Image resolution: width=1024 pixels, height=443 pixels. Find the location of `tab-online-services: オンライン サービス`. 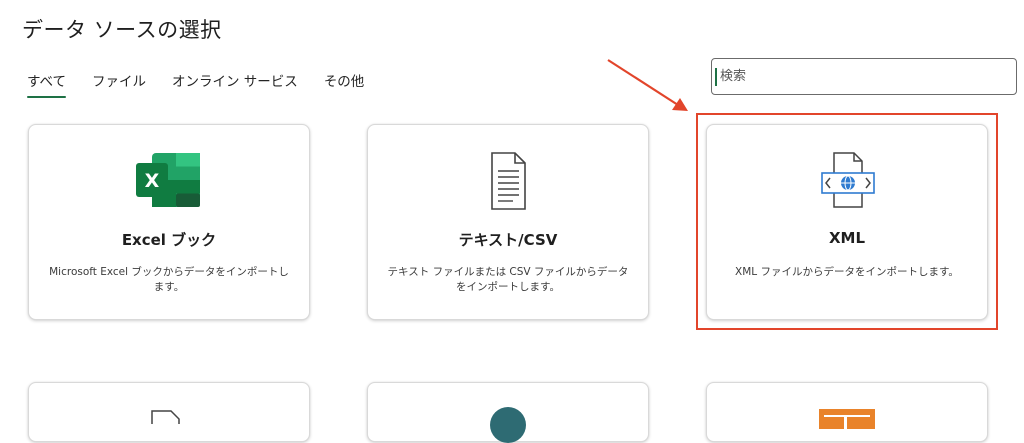

tab-online-services: オンライン サービス is located at coordinates (235, 83).